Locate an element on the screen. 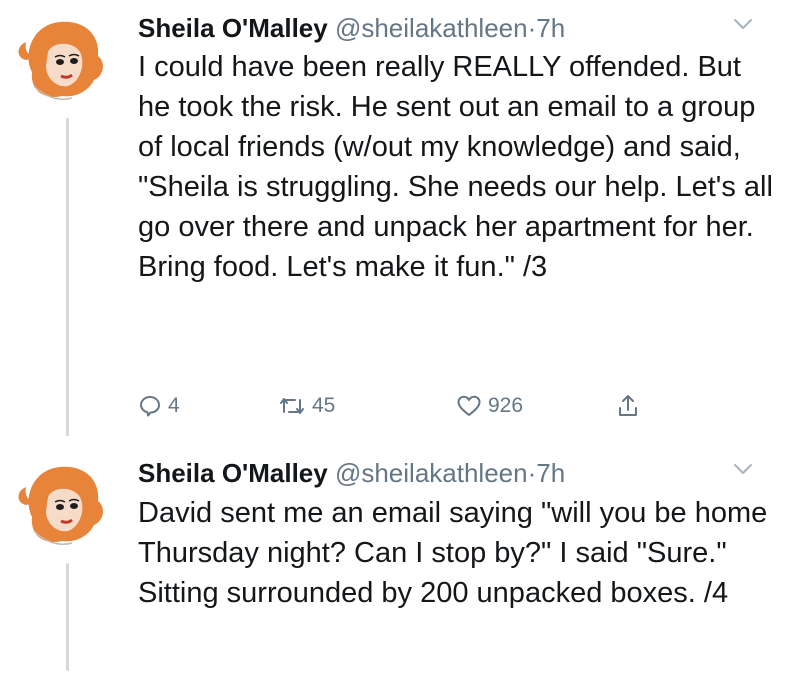  retweet-icon is located at coordinates (292, 406).